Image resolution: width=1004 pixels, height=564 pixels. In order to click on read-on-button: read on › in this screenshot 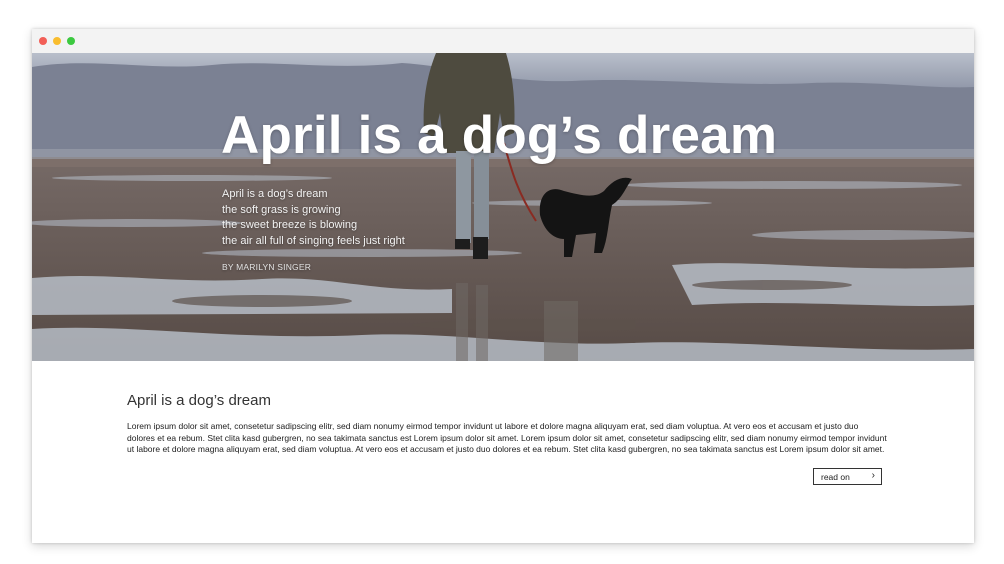, I will do `click(847, 476)`.